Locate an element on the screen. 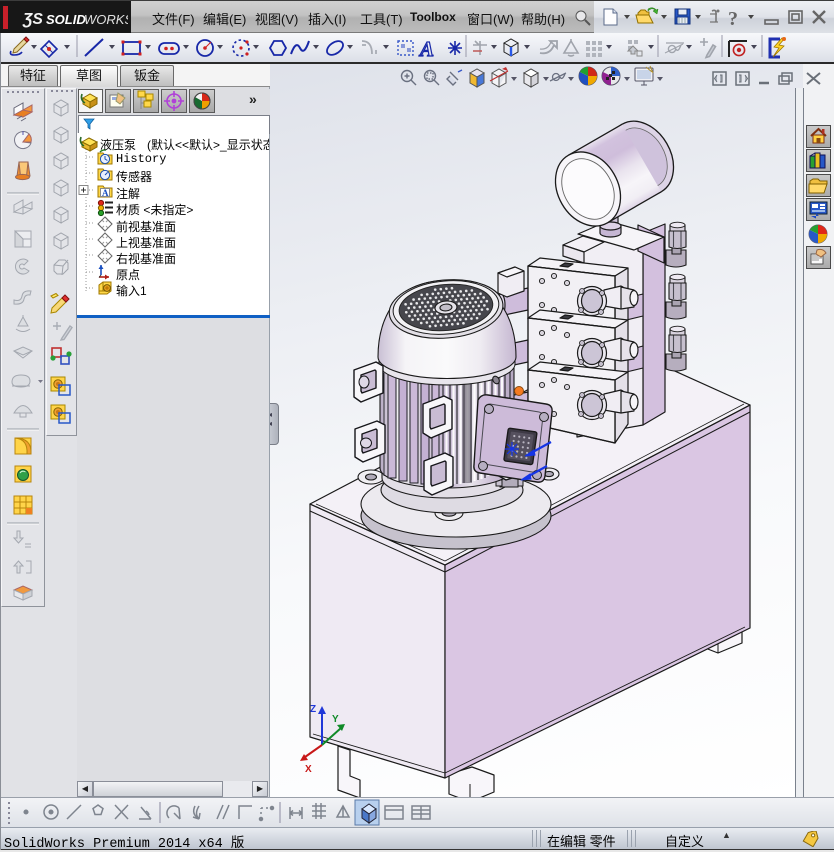 The height and width of the screenshot is (852, 834). svg-text: ƷS is located at coordinates (32, 19).